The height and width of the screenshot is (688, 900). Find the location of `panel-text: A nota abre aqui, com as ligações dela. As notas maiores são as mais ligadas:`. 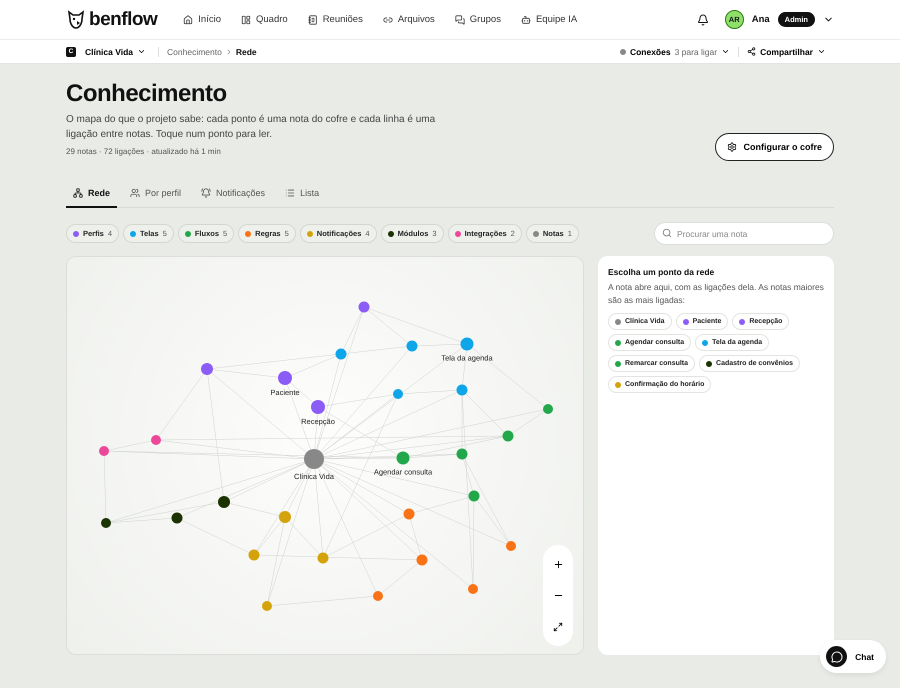

panel-text: A nota abre aqui, com as ligações dela. As notas maiores são as mais ligadas: is located at coordinates (716, 294).